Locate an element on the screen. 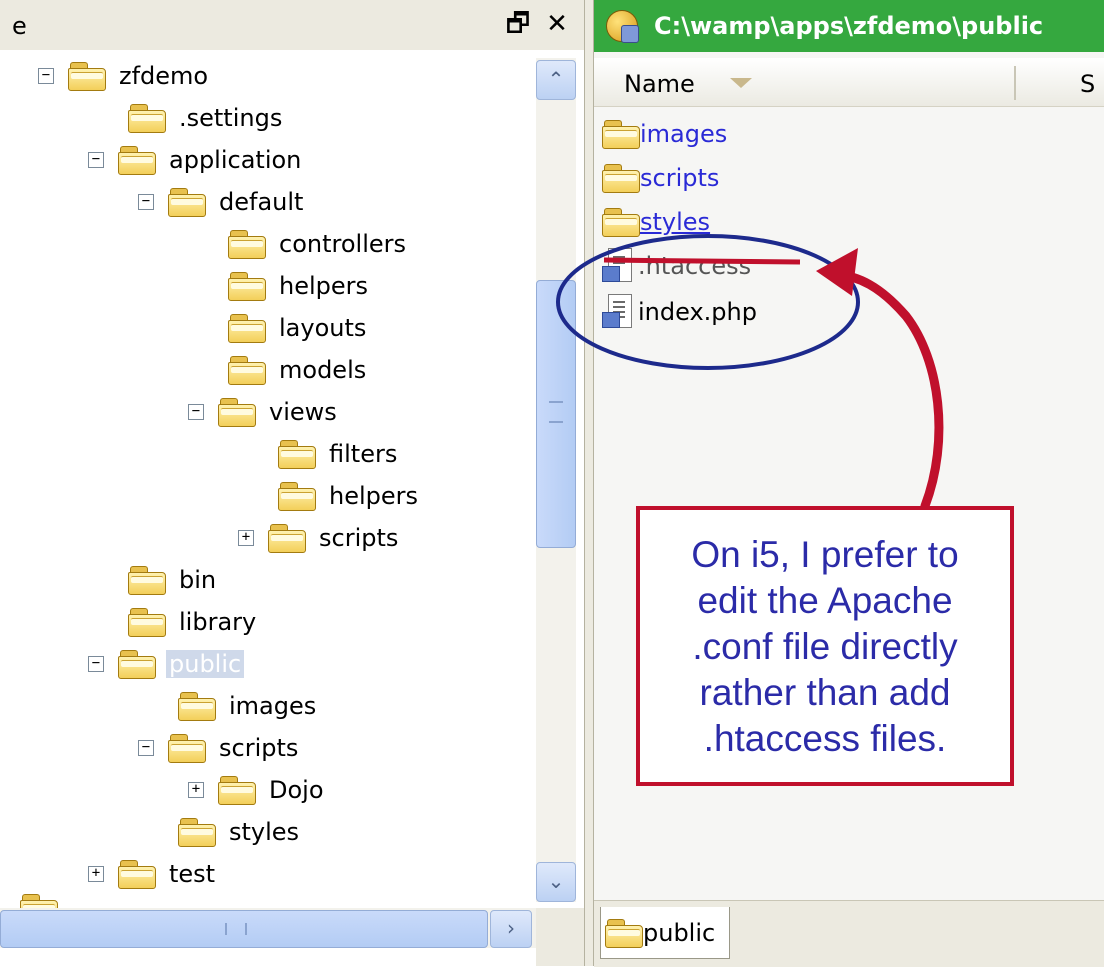 The height and width of the screenshot is (967, 1104). tree-node-zfdemo: − zfdemo is located at coordinates (124, 76).